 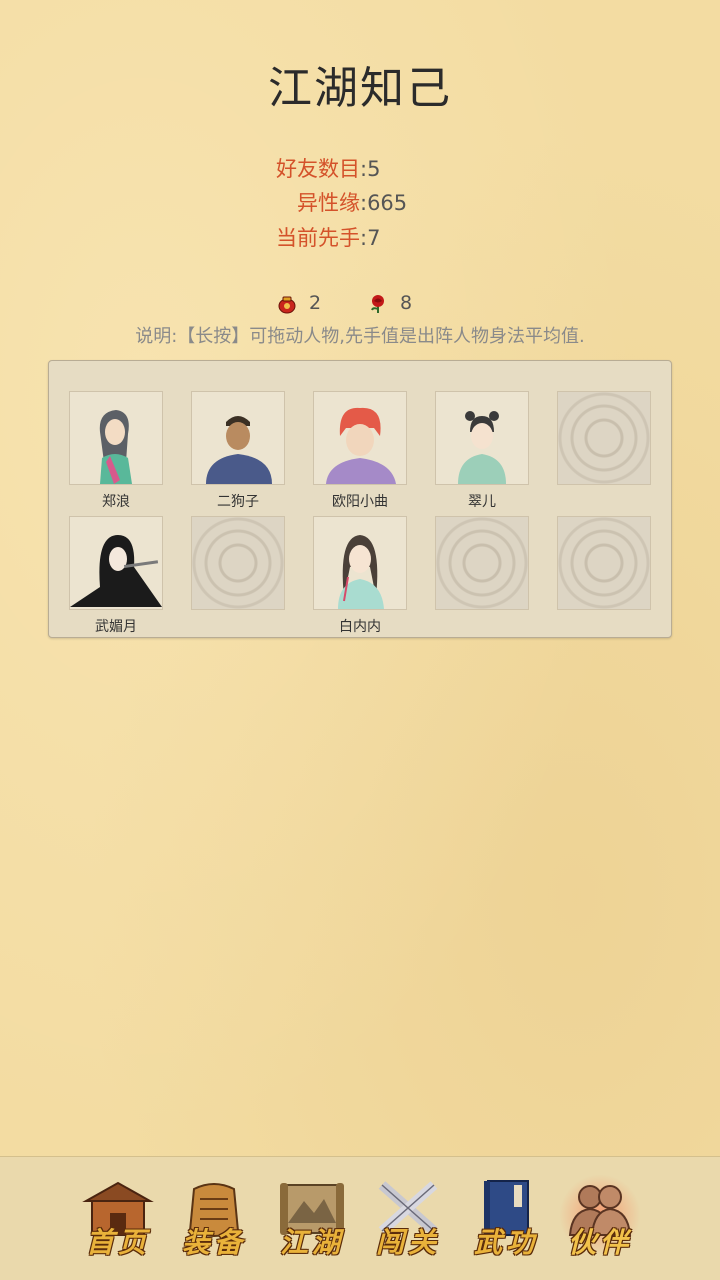 I want to click on portrait-cui-er, so click(x=482, y=438).